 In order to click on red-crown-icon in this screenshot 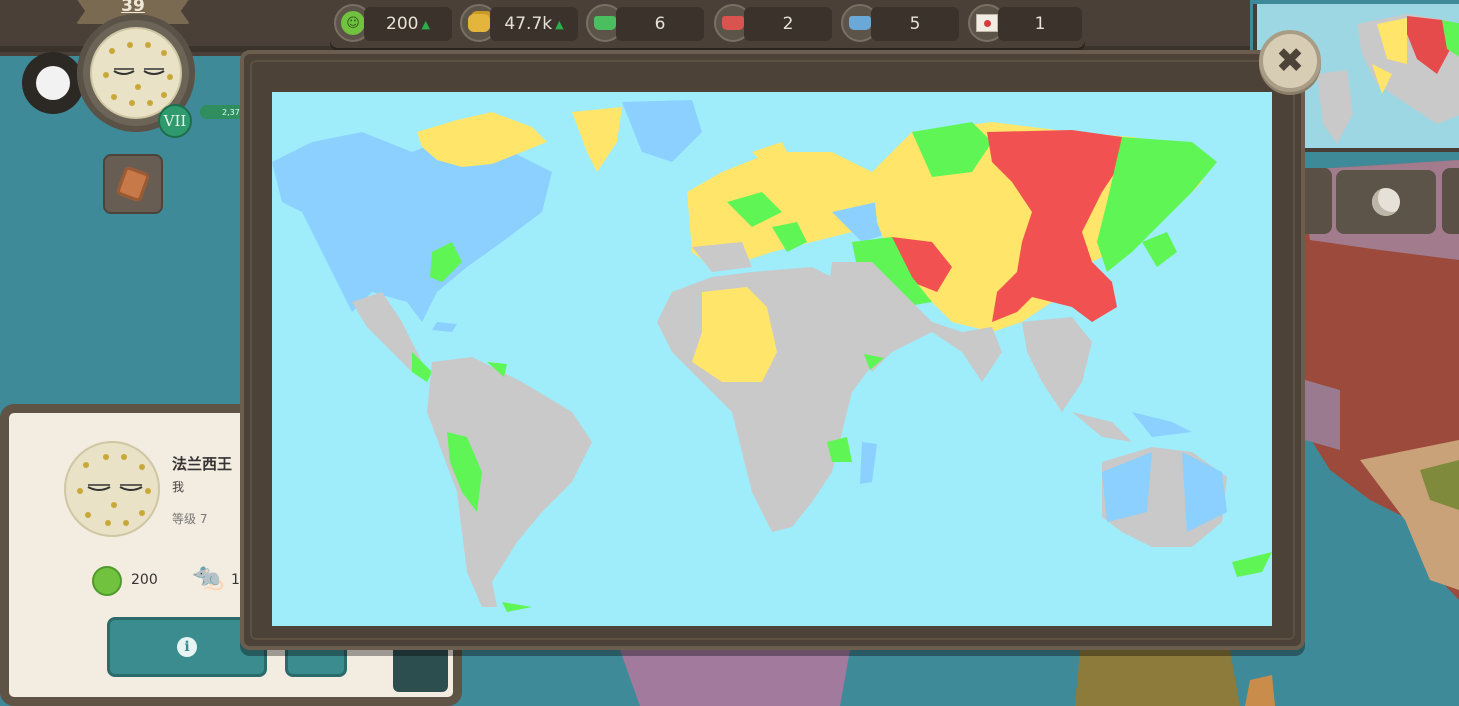, I will do `click(733, 23)`.